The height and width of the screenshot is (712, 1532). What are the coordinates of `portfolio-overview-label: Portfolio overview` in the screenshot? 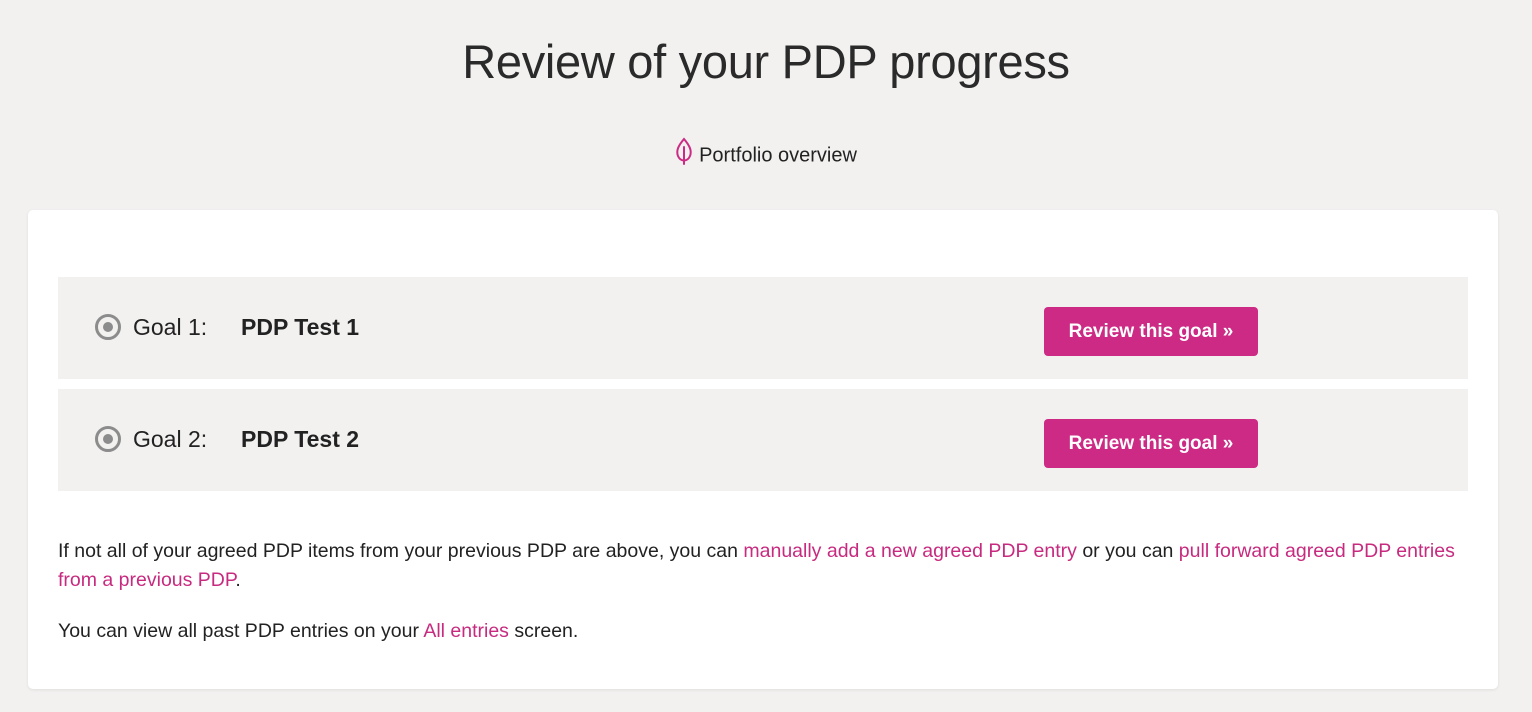 It's located at (778, 155).